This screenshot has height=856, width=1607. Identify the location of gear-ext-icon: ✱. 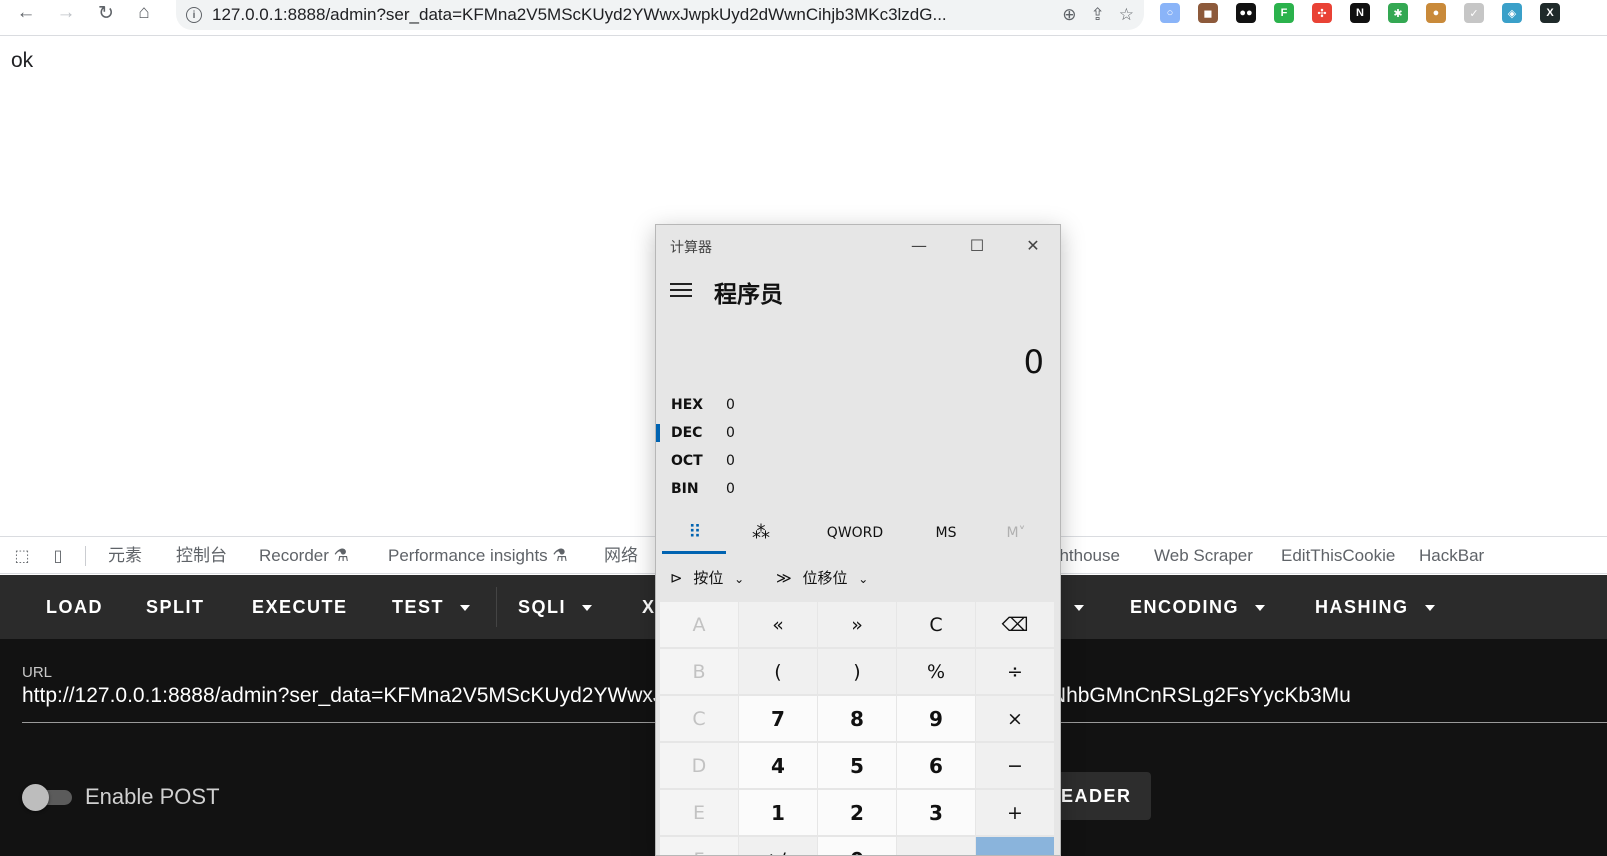
(1398, 13).